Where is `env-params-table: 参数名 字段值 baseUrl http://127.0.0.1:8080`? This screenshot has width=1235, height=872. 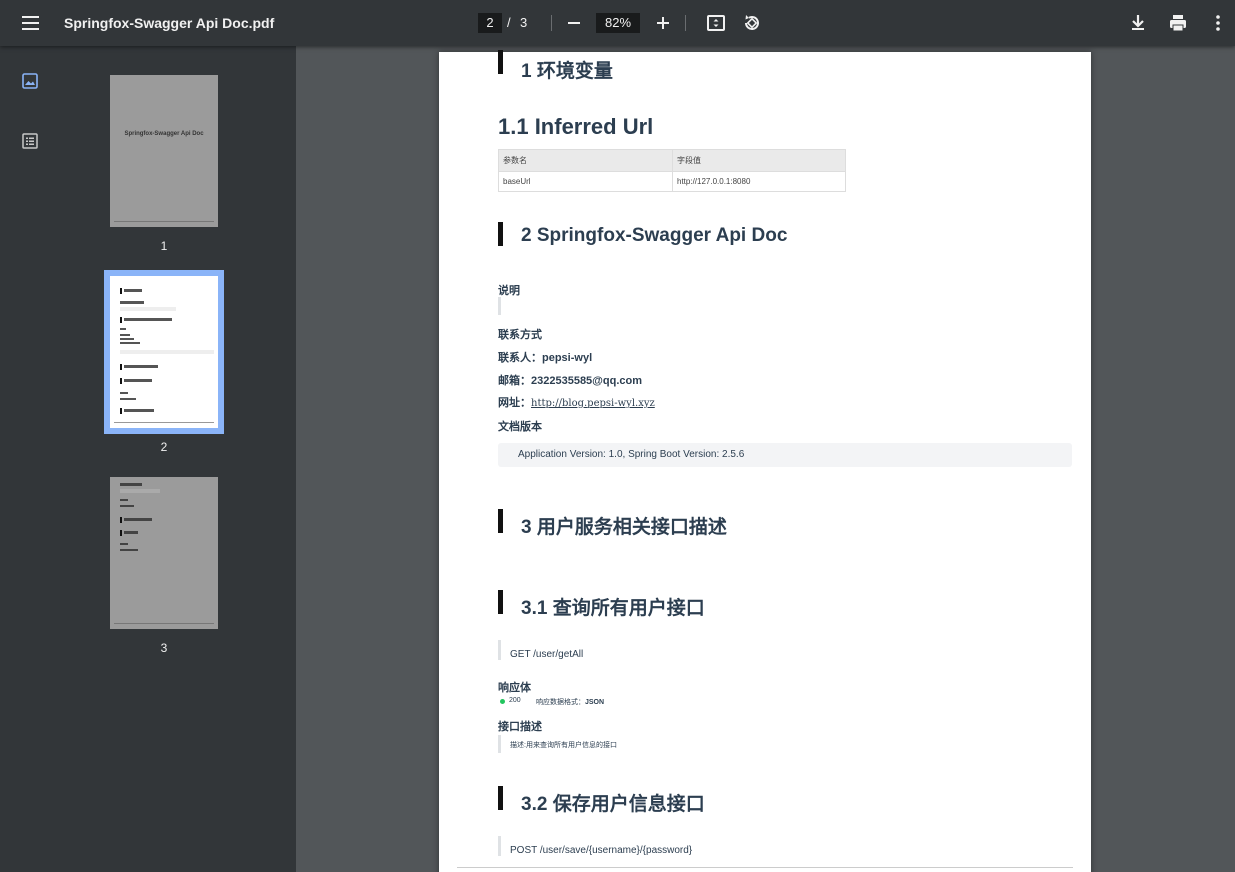 env-params-table: 参数名 字段值 baseUrl http://127.0.0.1:8080 is located at coordinates (672, 170).